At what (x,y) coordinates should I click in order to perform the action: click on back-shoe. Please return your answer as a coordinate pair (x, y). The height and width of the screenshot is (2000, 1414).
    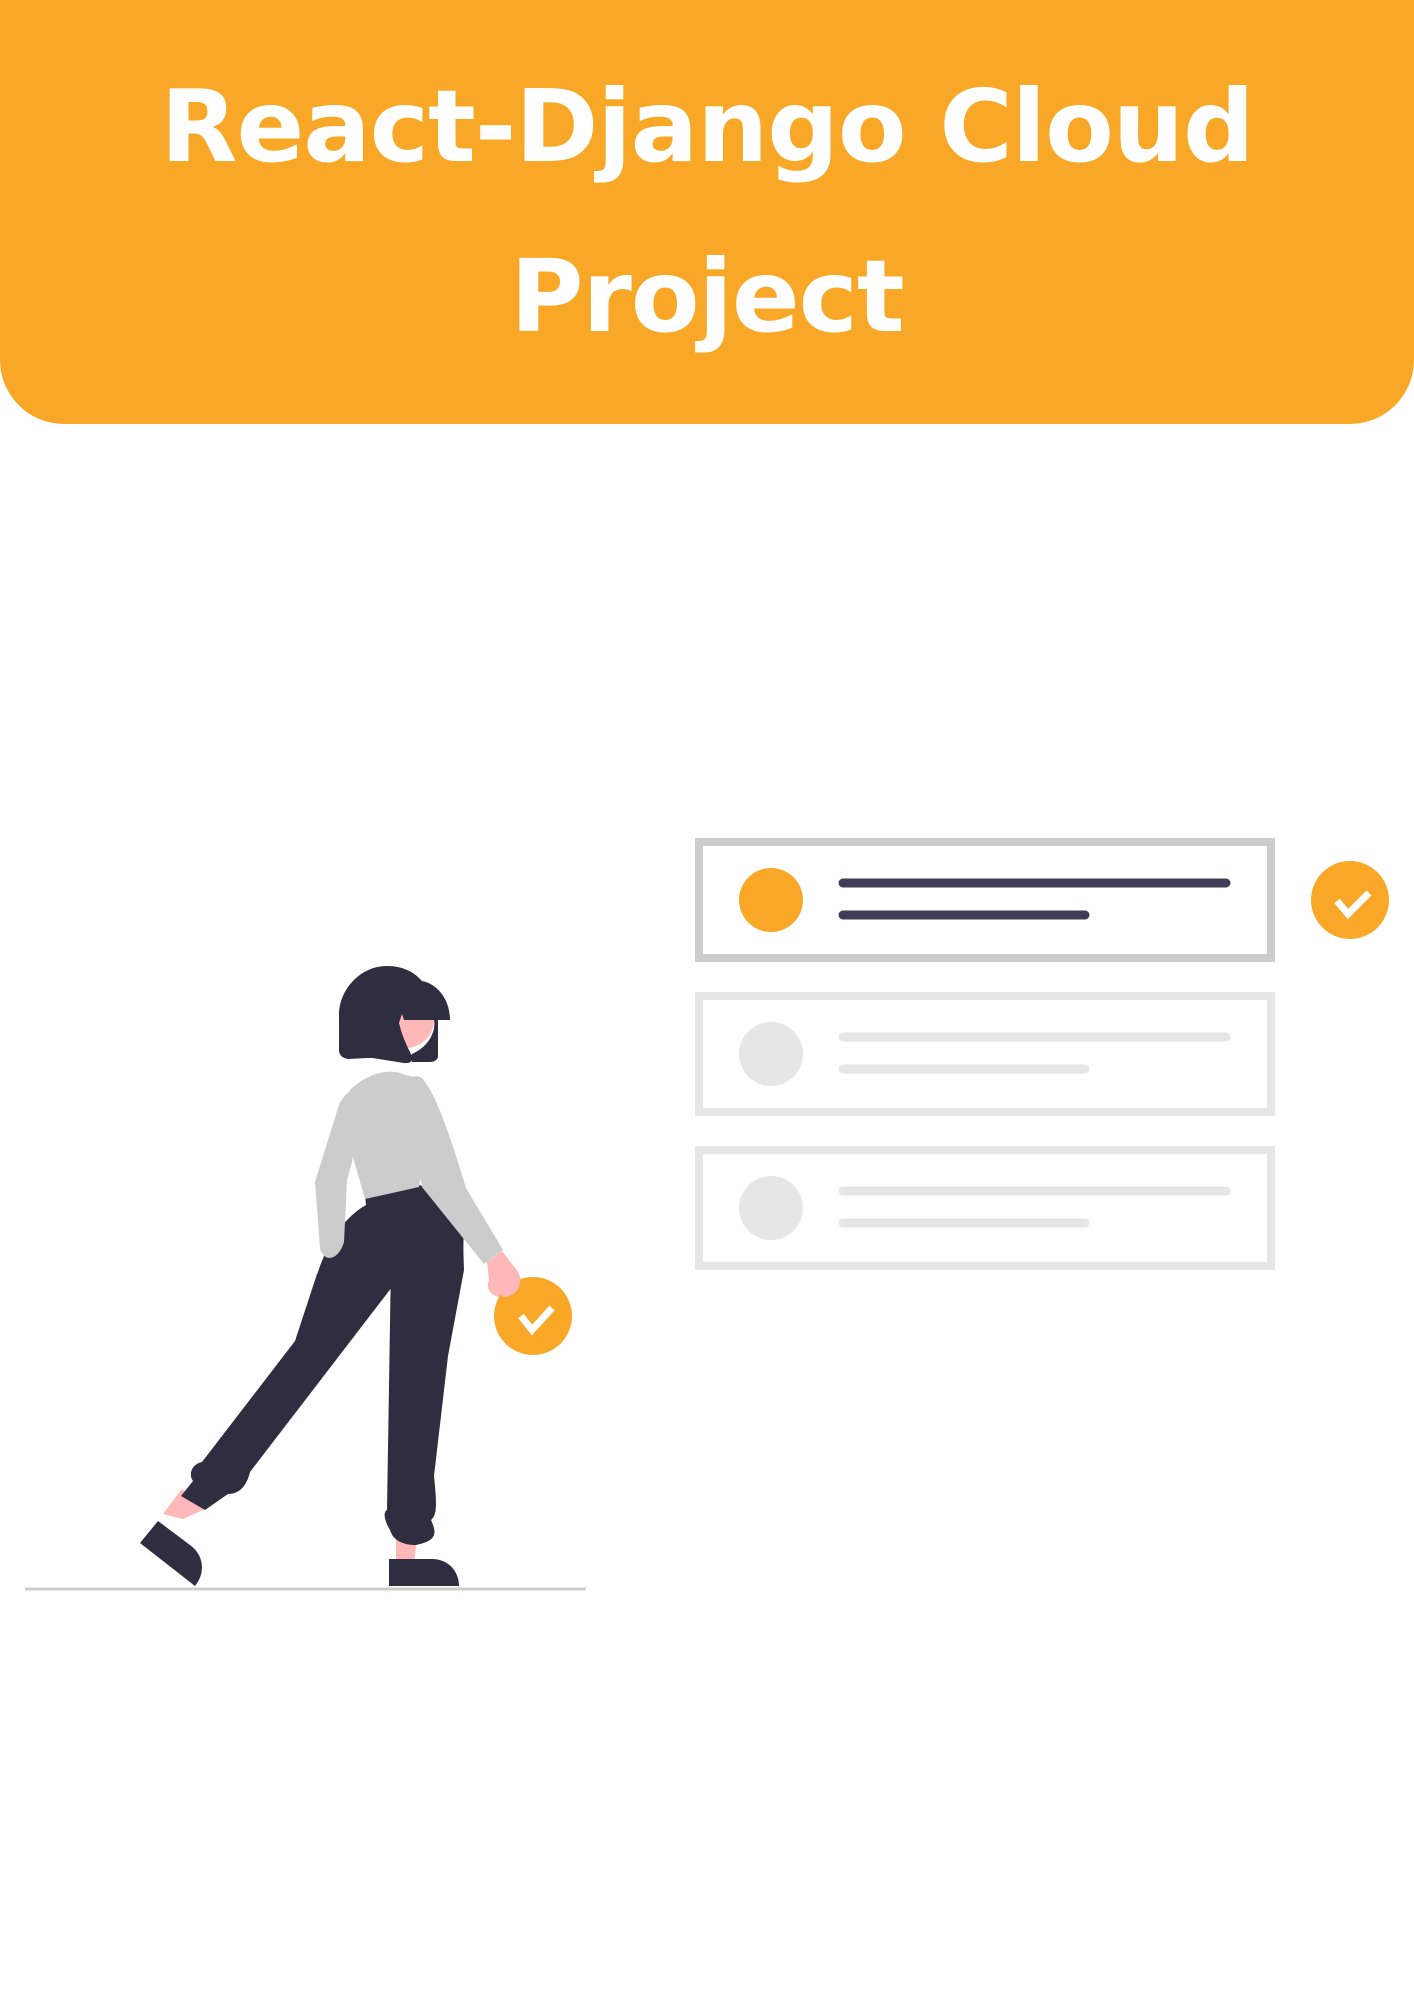
    Looking at the image, I should click on (171, 1553).